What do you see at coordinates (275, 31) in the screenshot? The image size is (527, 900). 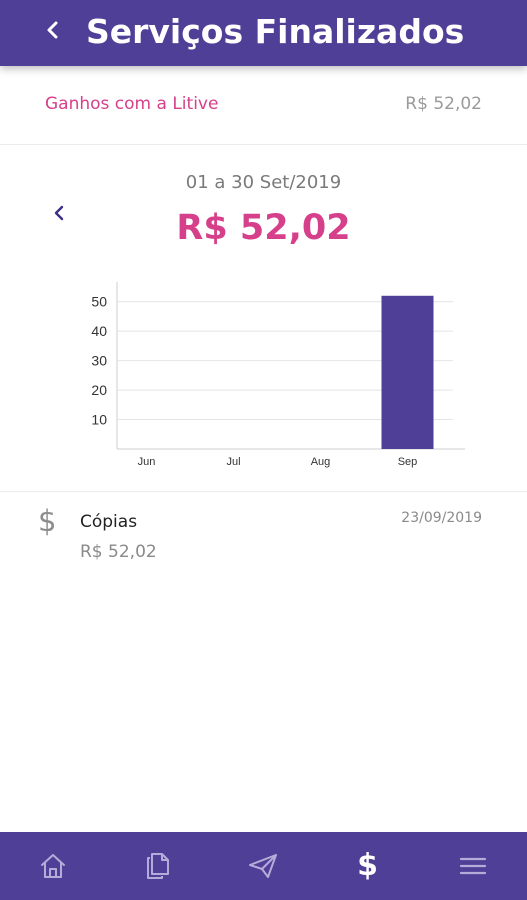 I see `page-title: Serviços Finalizados` at bounding box center [275, 31].